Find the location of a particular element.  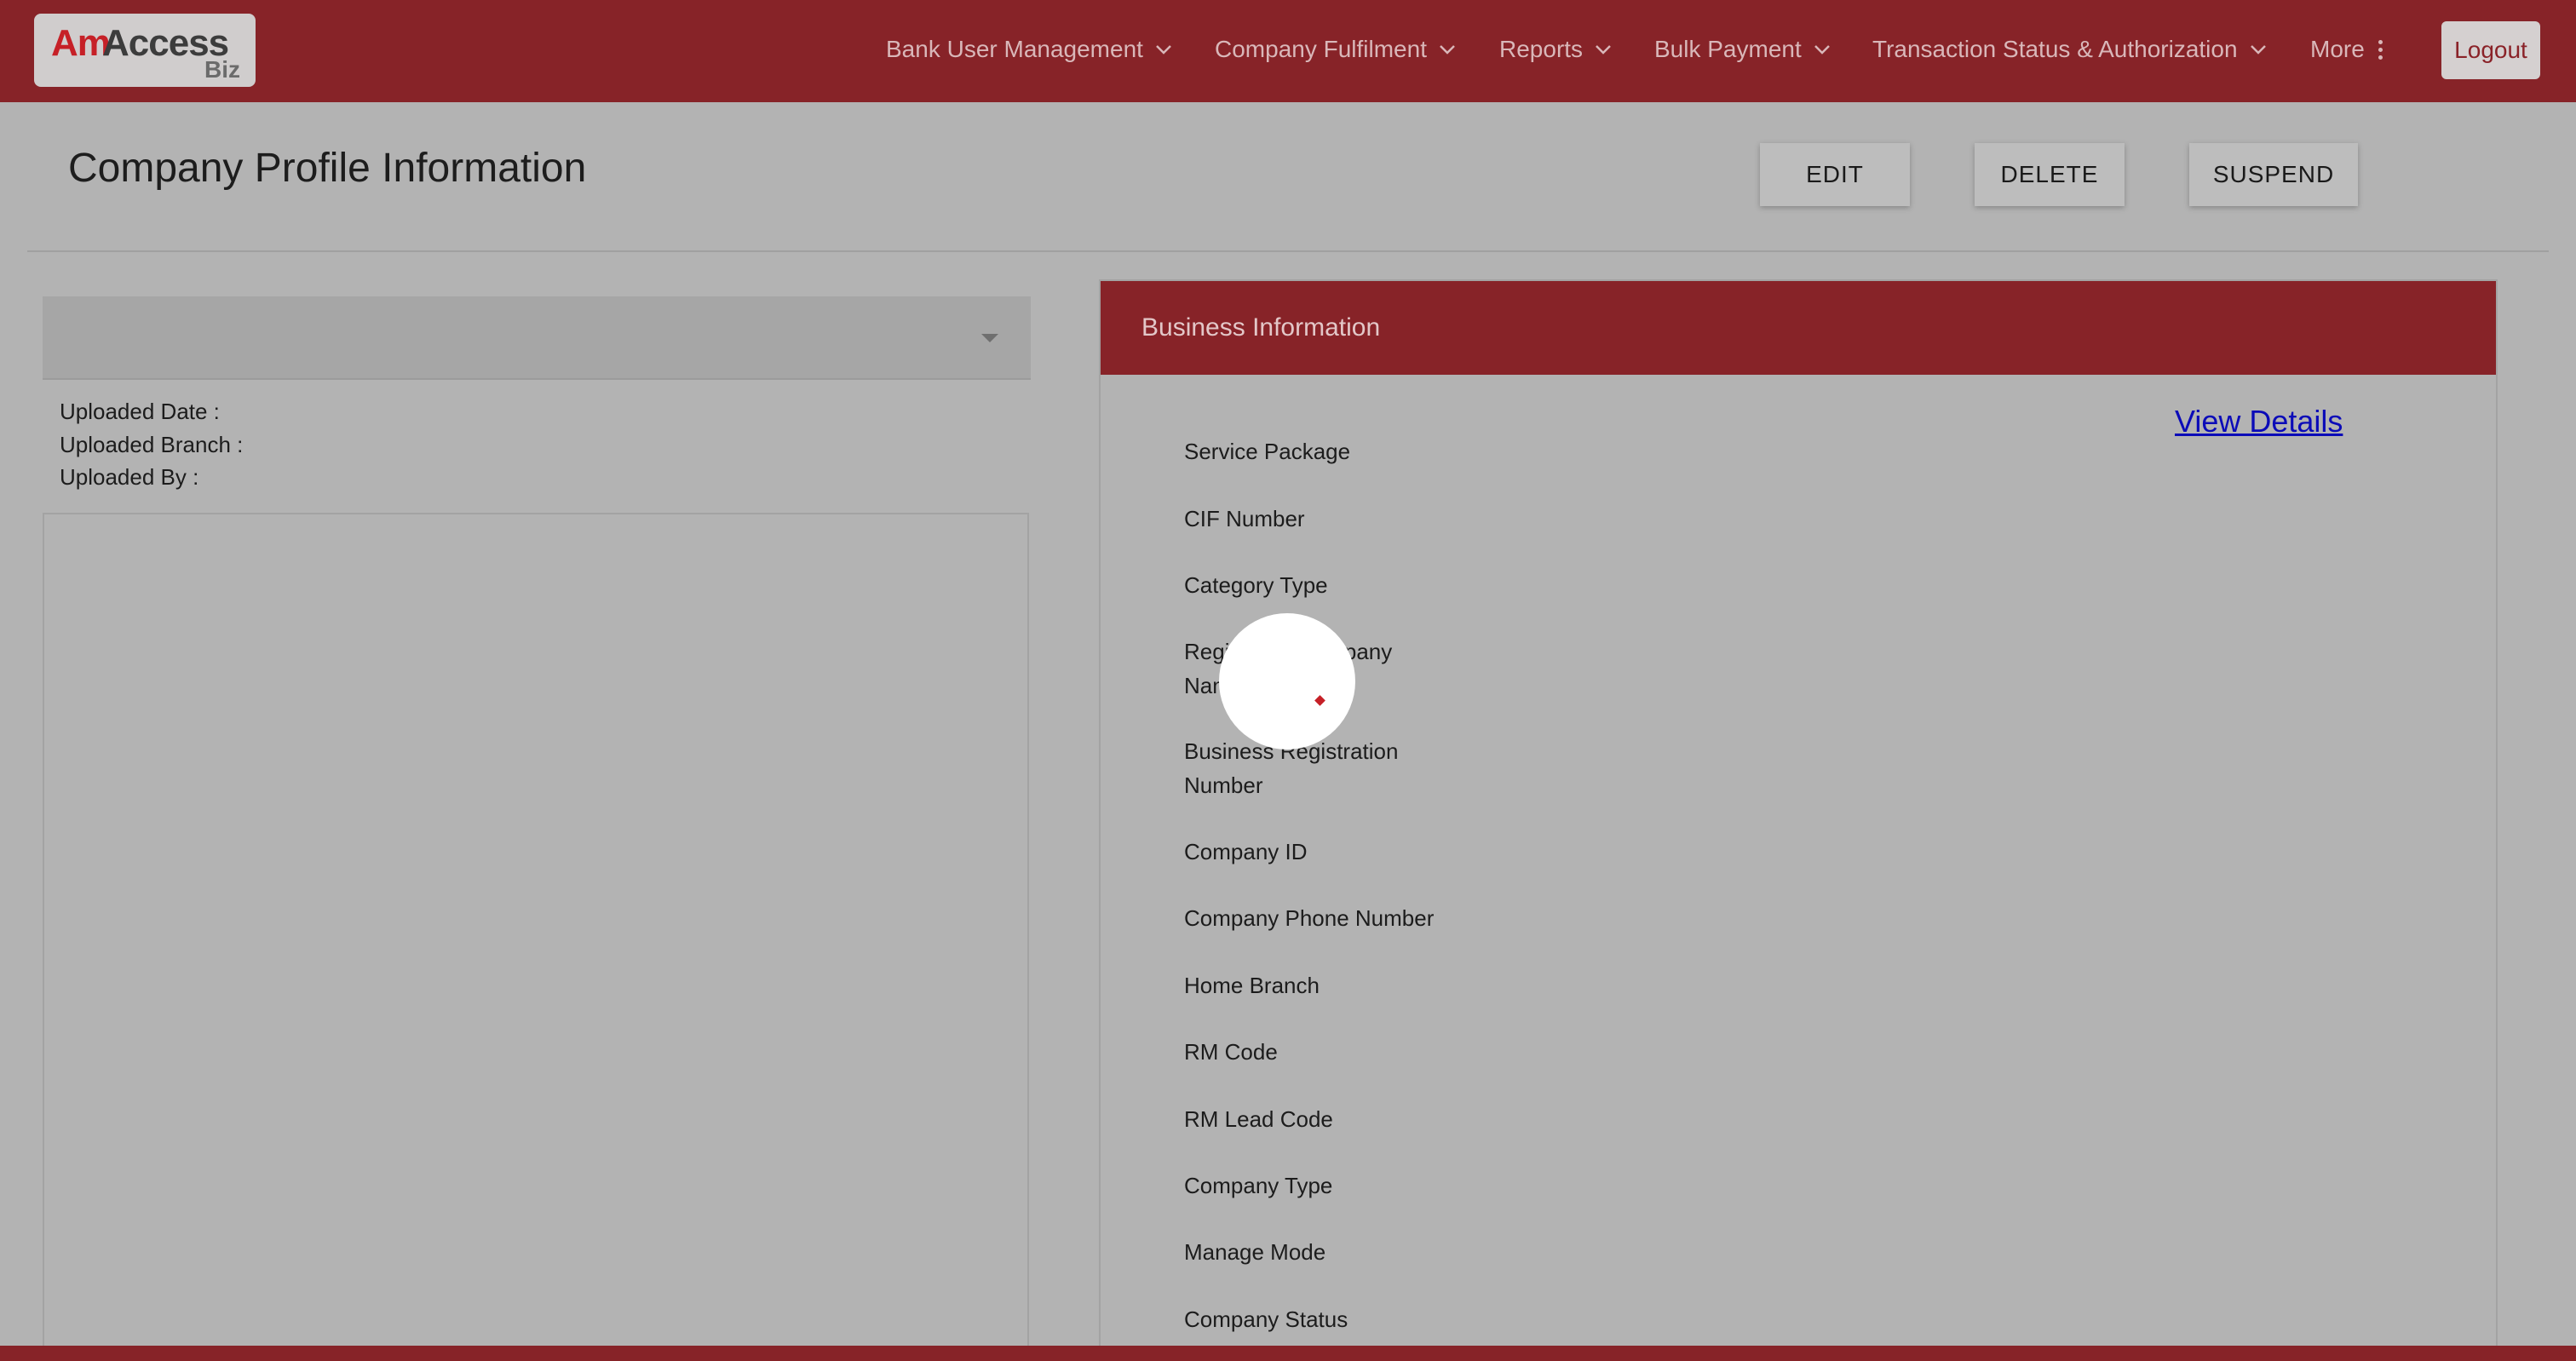

field-company-status: Company Status is located at coordinates (1266, 1319).